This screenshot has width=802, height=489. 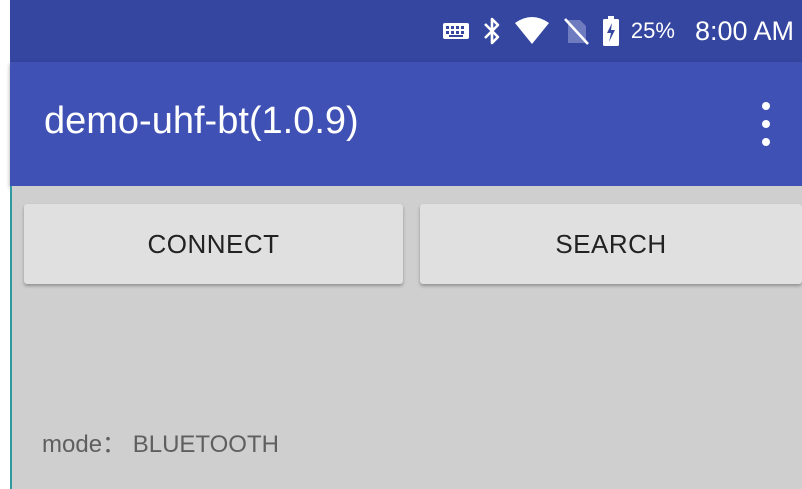 I want to click on overflow-menu-icon, so click(x=766, y=124).